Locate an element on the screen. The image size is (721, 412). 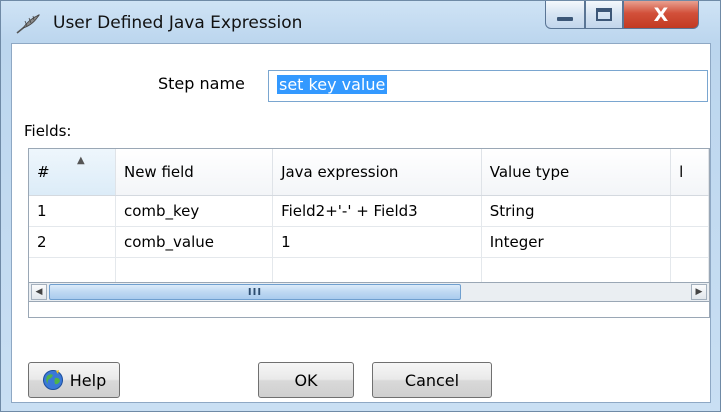
cell-value-type: Integer is located at coordinates (576, 242).